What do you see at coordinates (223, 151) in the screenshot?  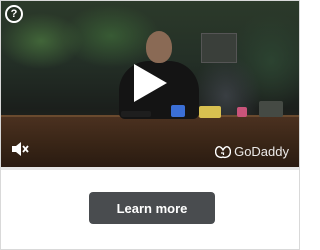 I see `godaddy-logo-icon` at bounding box center [223, 151].